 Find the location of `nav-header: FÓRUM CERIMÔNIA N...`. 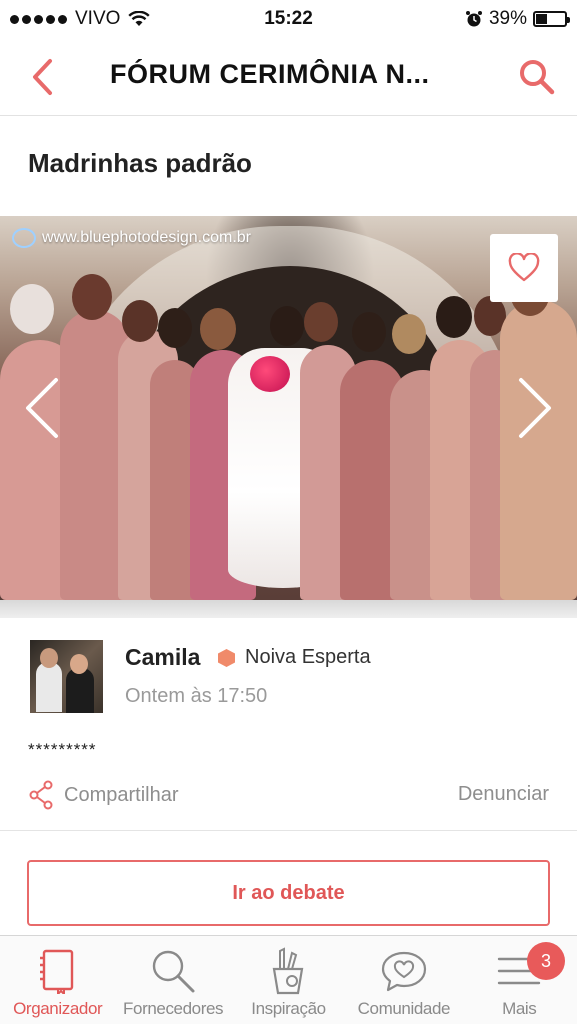

nav-header: FÓRUM CERIMÔNIA N... is located at coordinates (288, 77).